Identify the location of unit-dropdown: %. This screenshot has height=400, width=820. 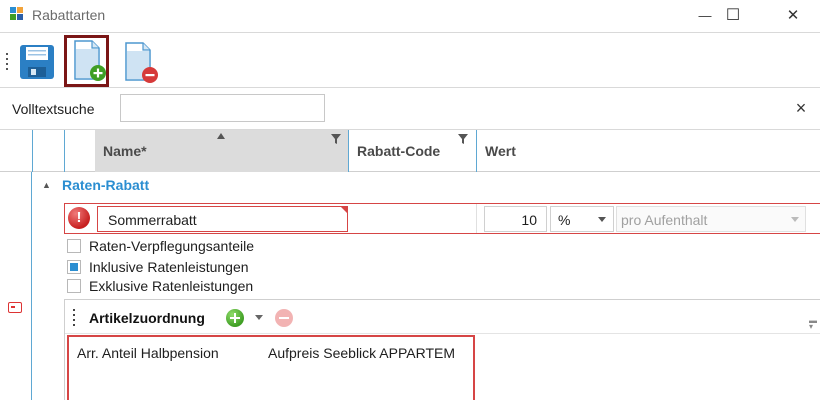
(582, 219).